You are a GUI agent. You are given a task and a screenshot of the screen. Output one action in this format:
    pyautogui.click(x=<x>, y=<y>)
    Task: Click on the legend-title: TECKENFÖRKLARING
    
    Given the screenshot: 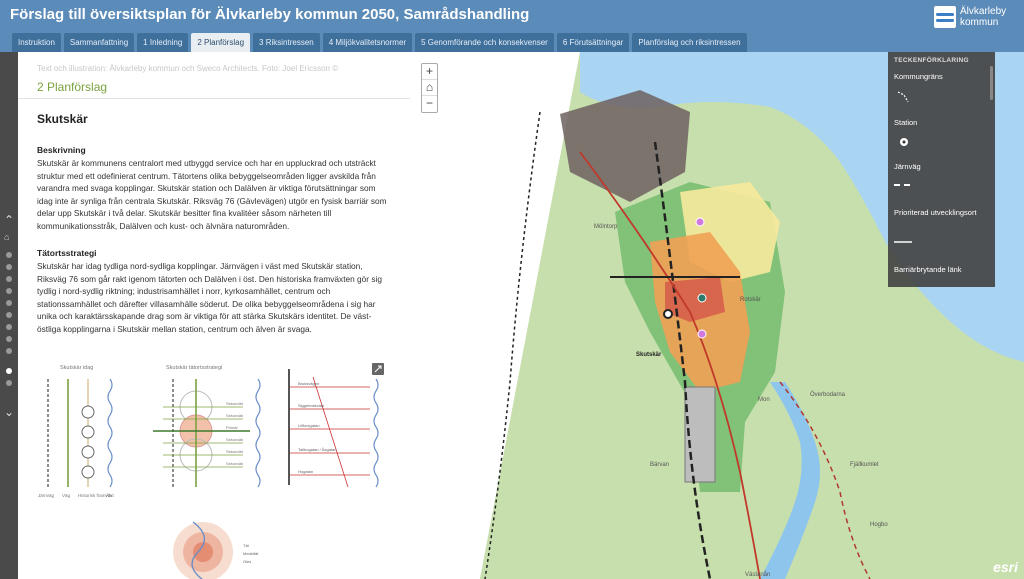 What is the action you would take?
    pyautogui.click(x=931, y=60)
    